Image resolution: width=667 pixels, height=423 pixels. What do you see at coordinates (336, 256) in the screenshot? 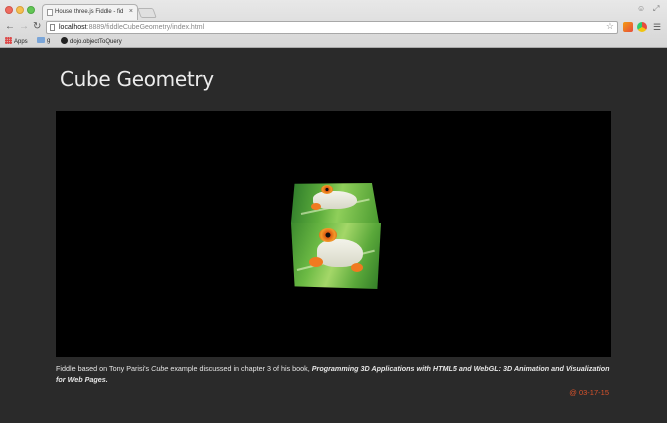
I see `cube-front-face` at bounding box center [336, 256].